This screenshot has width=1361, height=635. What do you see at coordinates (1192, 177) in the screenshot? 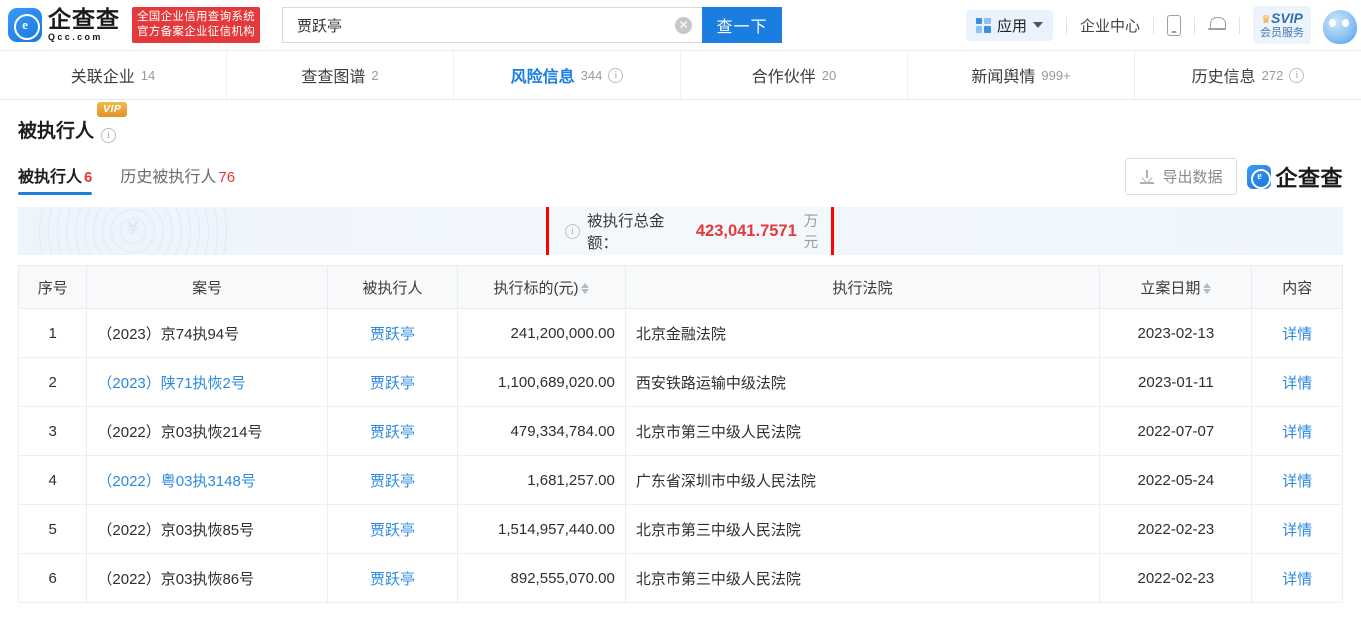
I see `export-label: 导出数据` at bounding box center [1192, 177].